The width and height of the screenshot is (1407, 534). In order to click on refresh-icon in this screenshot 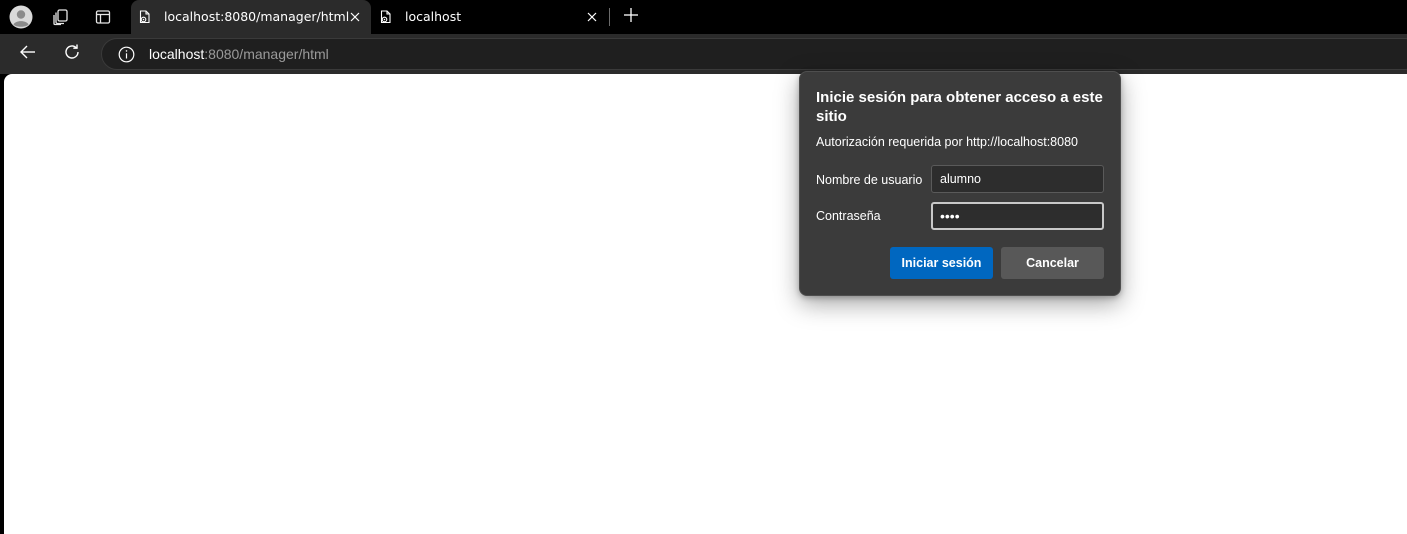, I will do `click(72, 54)`.